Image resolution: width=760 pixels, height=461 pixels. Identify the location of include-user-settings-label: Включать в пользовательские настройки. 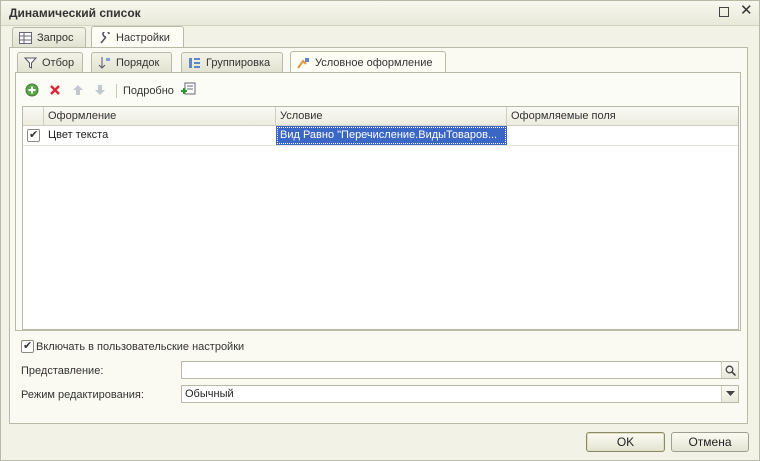
(140, 347).